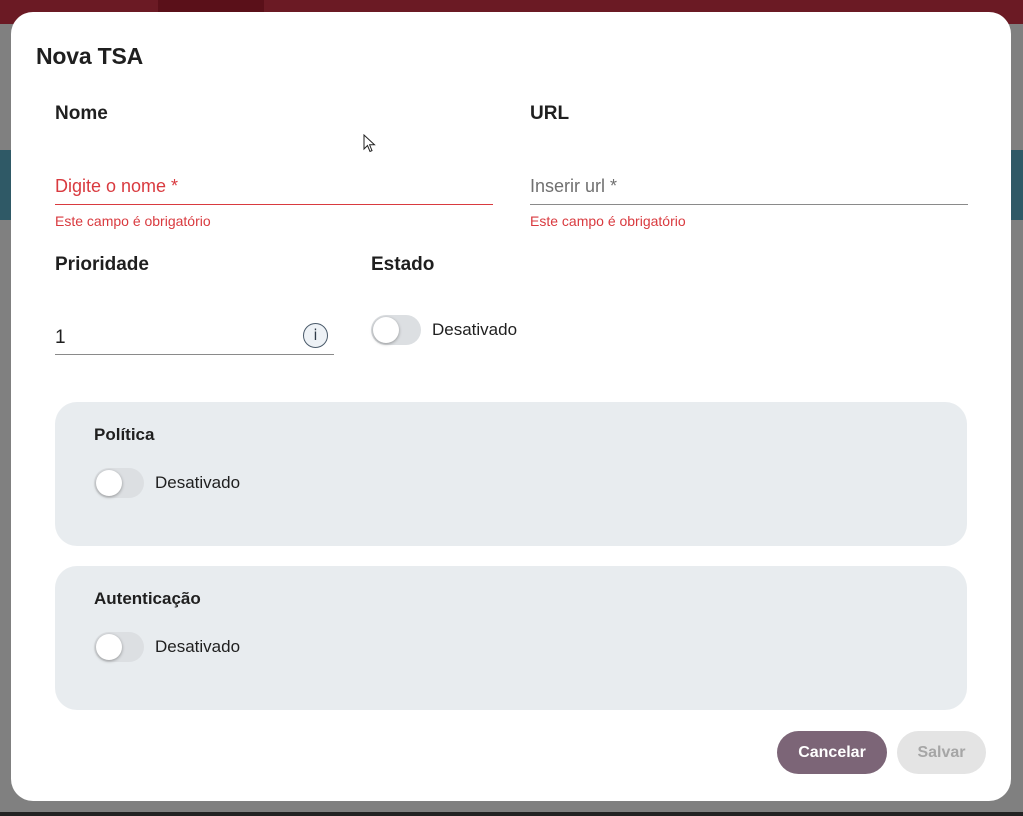 This screenshot has height=816, width=1023. Describe the element at coordinates (749, 189) in the screenshot. I see `url-input: Inserir url *` at that location.